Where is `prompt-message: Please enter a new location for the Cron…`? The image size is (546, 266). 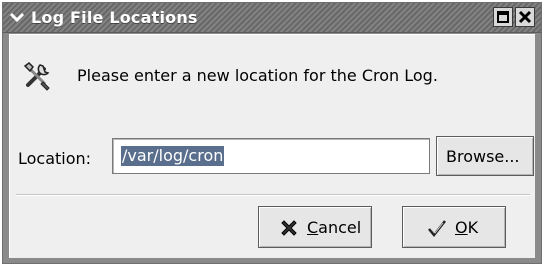
prompt-message: Please enter a new location for the Cron… is located at coordinates (257, 75).